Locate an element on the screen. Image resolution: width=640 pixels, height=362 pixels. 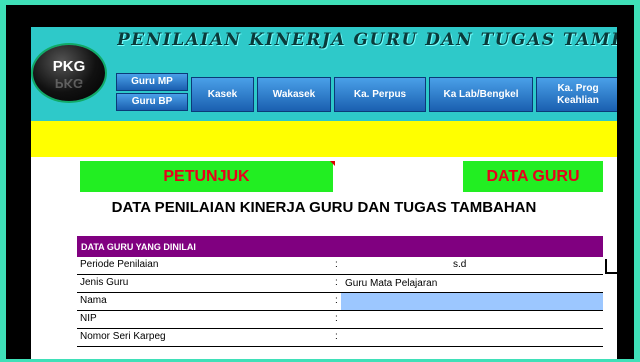
cell-border-marker is located at coordinates (611, 266).